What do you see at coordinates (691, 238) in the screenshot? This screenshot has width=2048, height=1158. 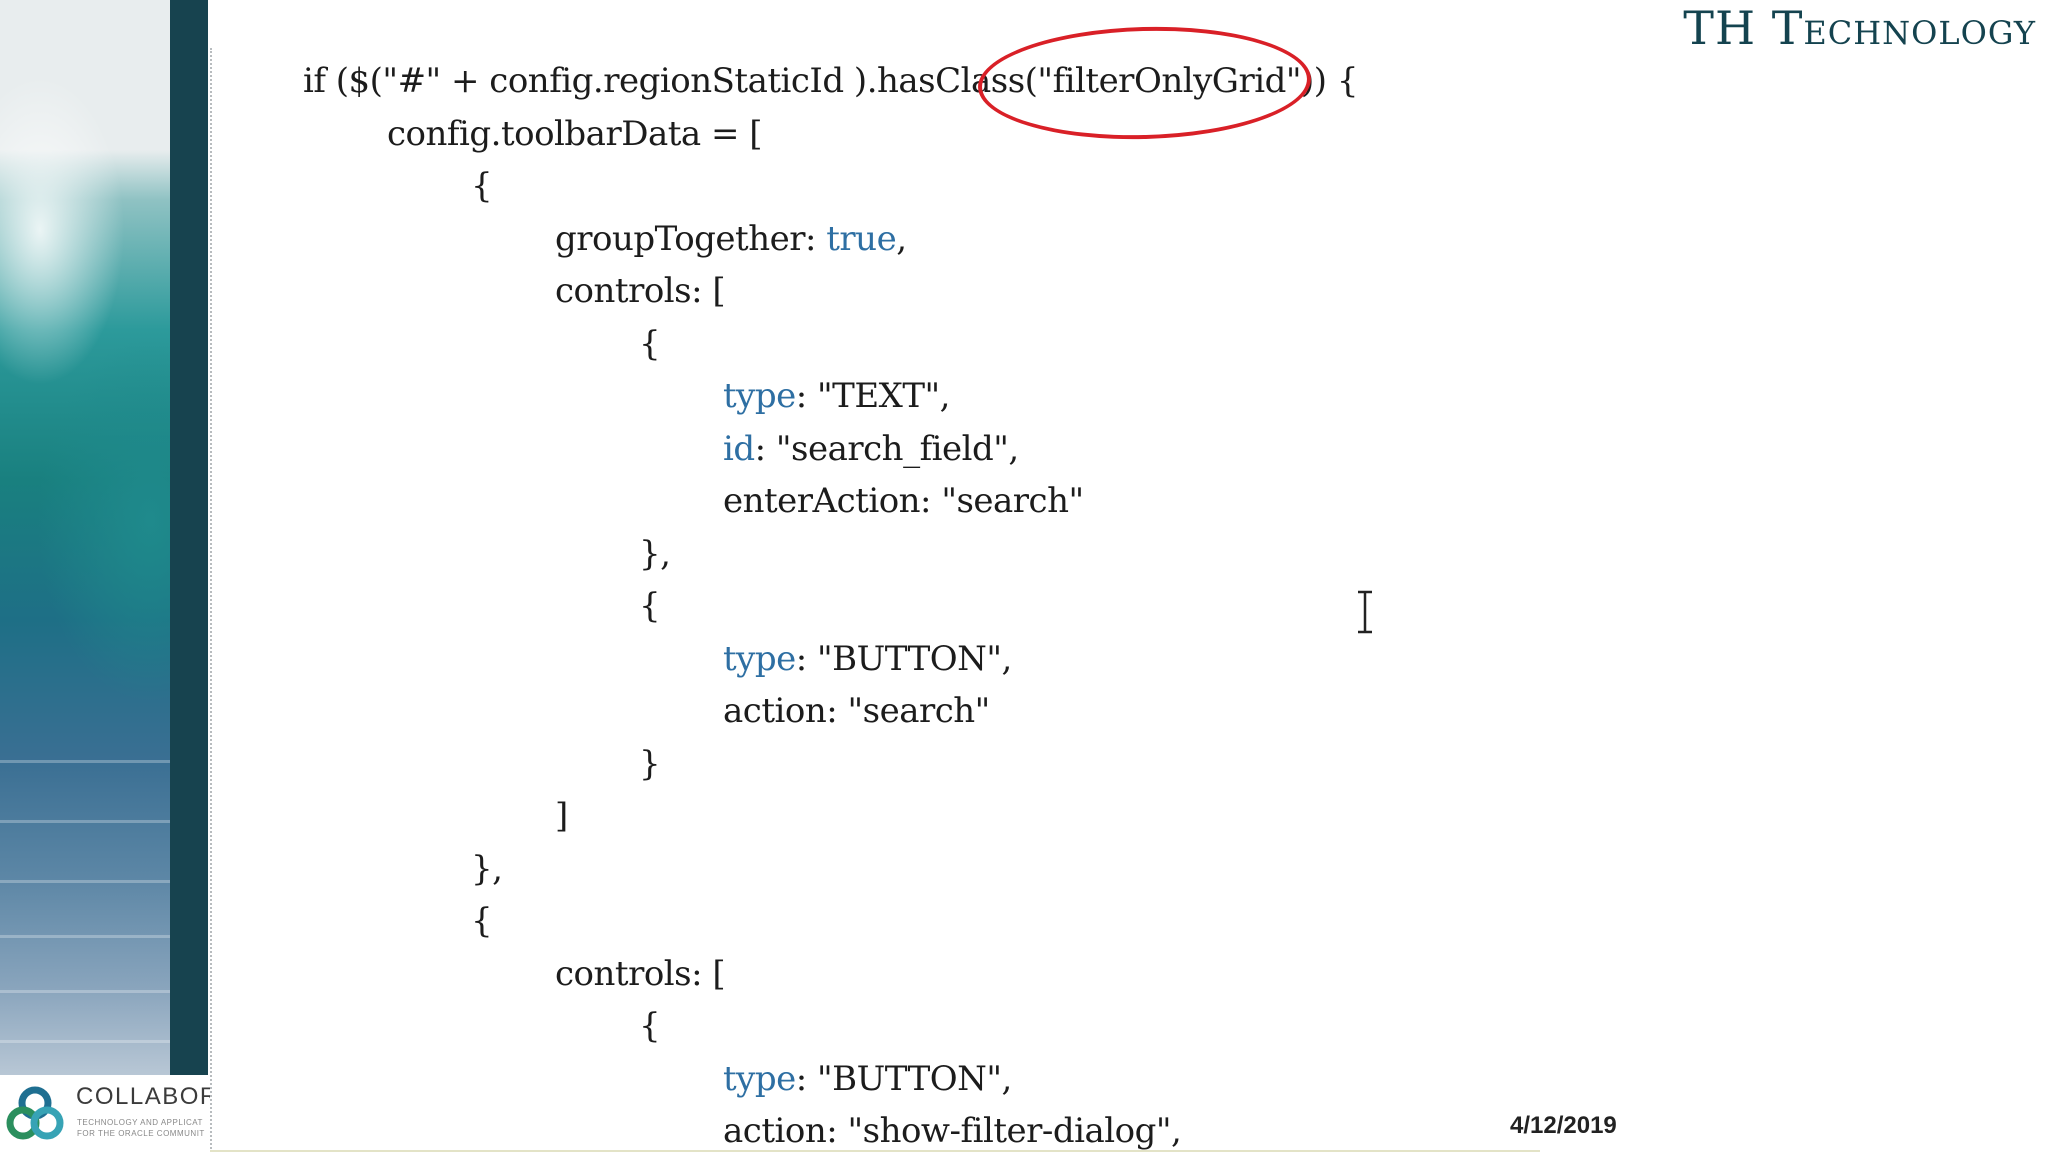 I see `code-text: groupTogether:` at bounding box center [691, 238].